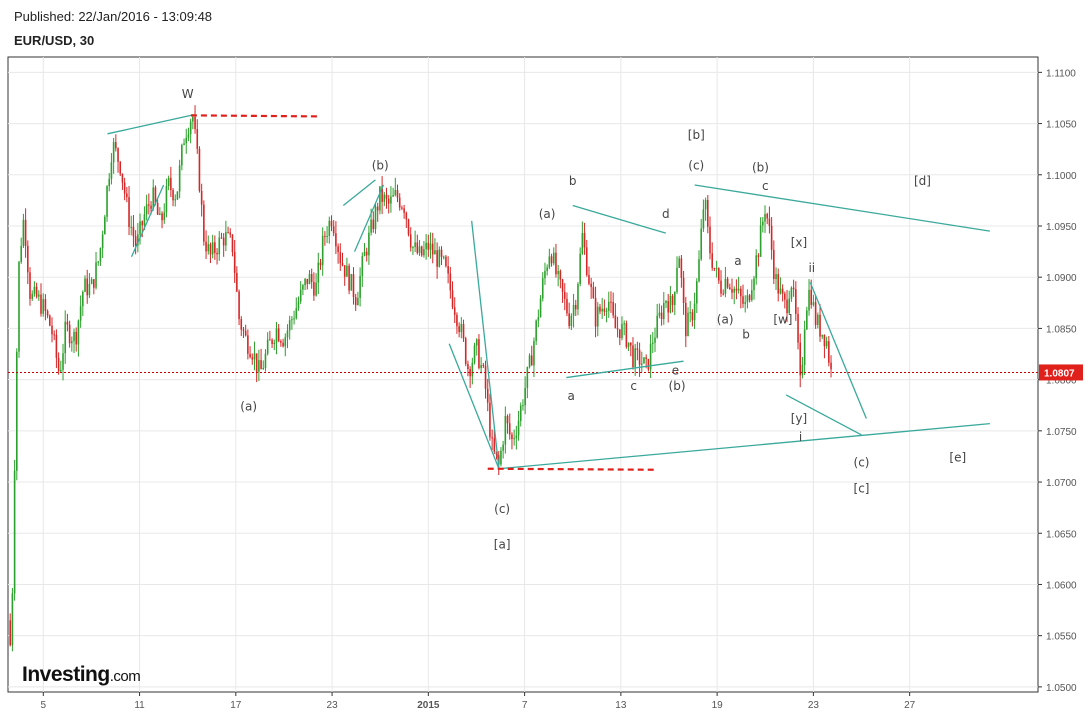 Image resolution: width=1091 pixels, height=717 pixels. Describe the element at coordinates (1061, 534) in the screenshot. I see `y-tick-label: 1.0650` at that location.